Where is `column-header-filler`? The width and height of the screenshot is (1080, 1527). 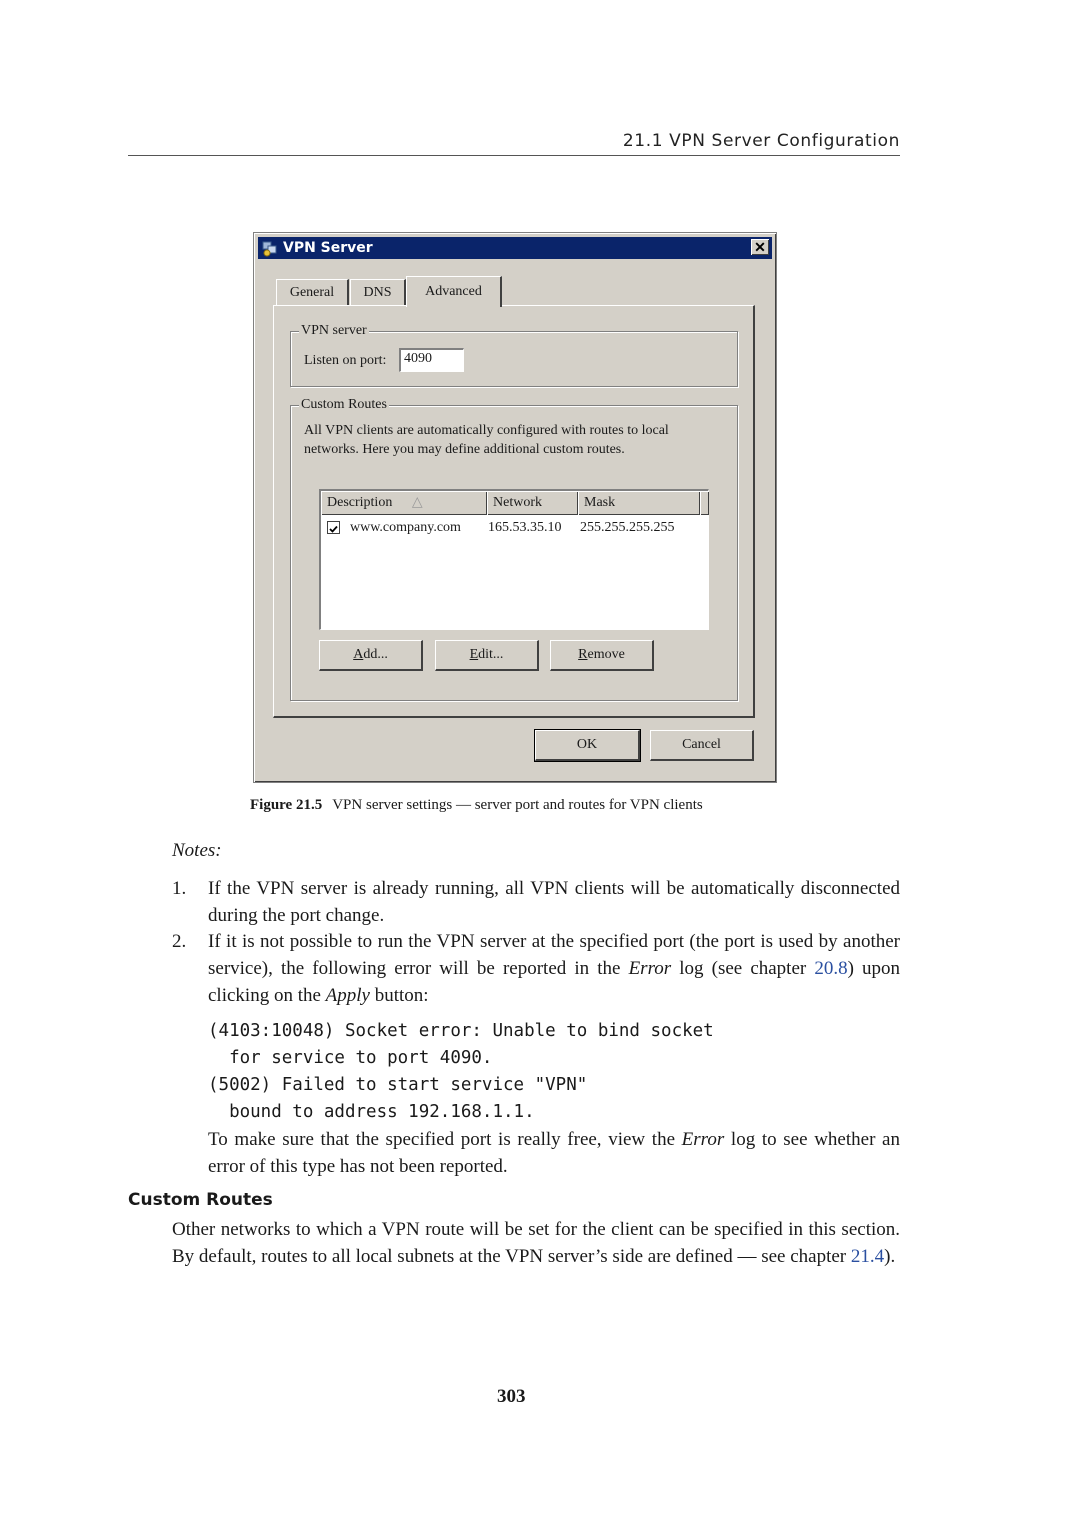
column-header-filler is located at coordinates (704, 503).